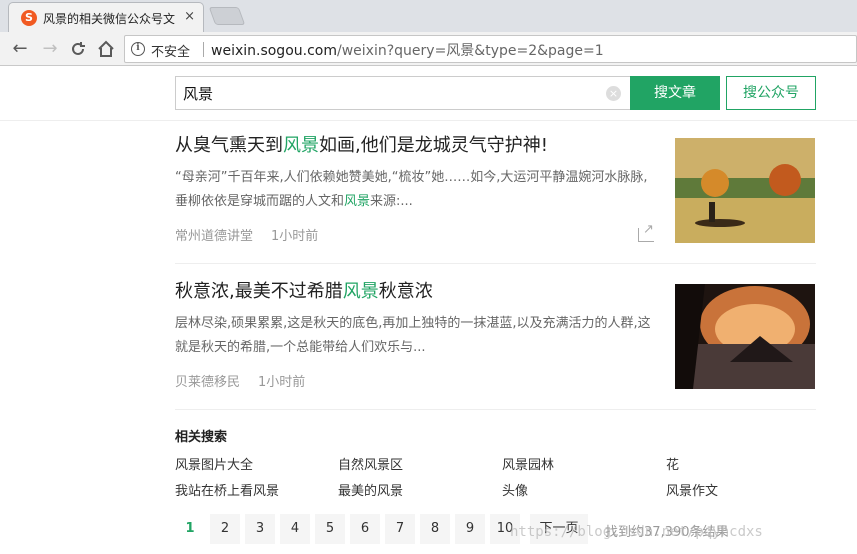 The width and height of the screenshot is (857, 554). What do you see at coordinates (400, 529) in the screenshot?
I see `page-number: 7` at bounding box center [400, 529].